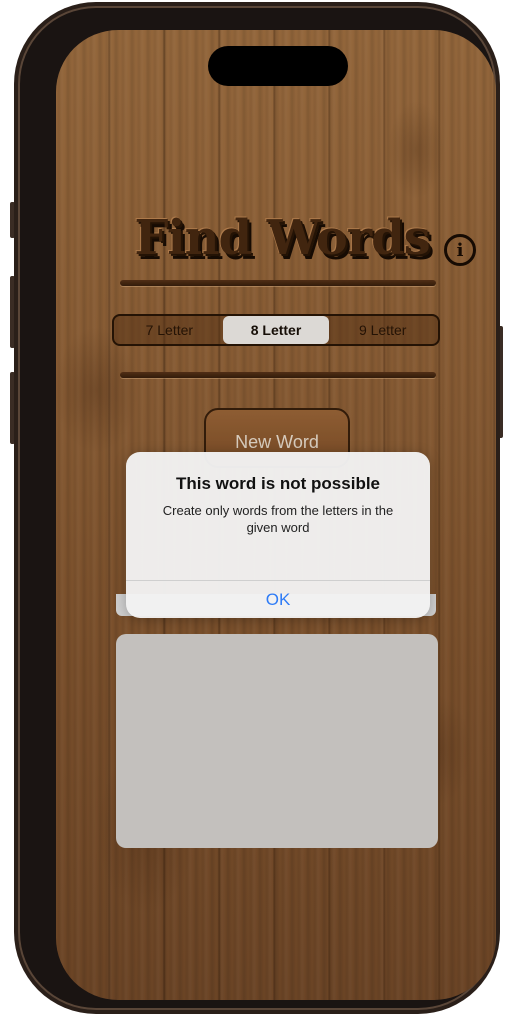 This screenshot has height=1018, width=513. Describe the element at coordinates (278, 599) in the screenshot. I see `alert-ok-button: OK` at that location.